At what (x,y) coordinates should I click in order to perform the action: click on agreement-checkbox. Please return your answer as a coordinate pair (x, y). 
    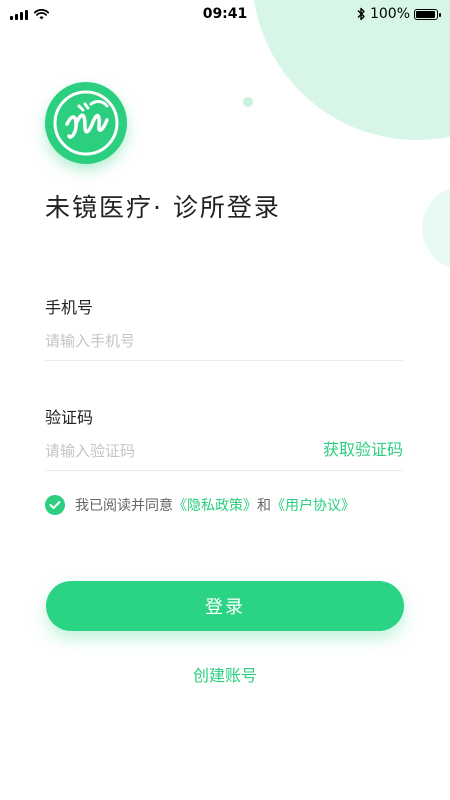
    Looking at the image, I should click on (55, 505).